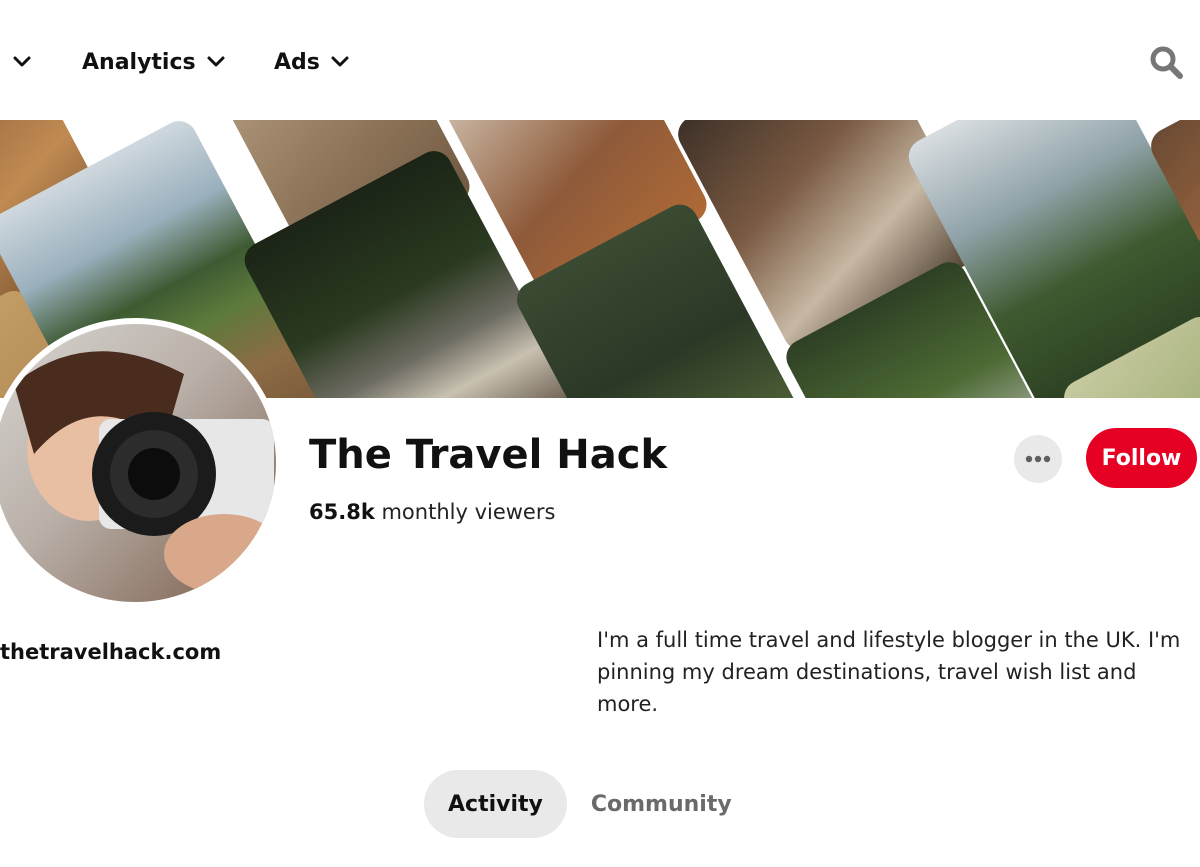  I want to click on nav-item-analytics-label: Analytics, so click(139, 62).